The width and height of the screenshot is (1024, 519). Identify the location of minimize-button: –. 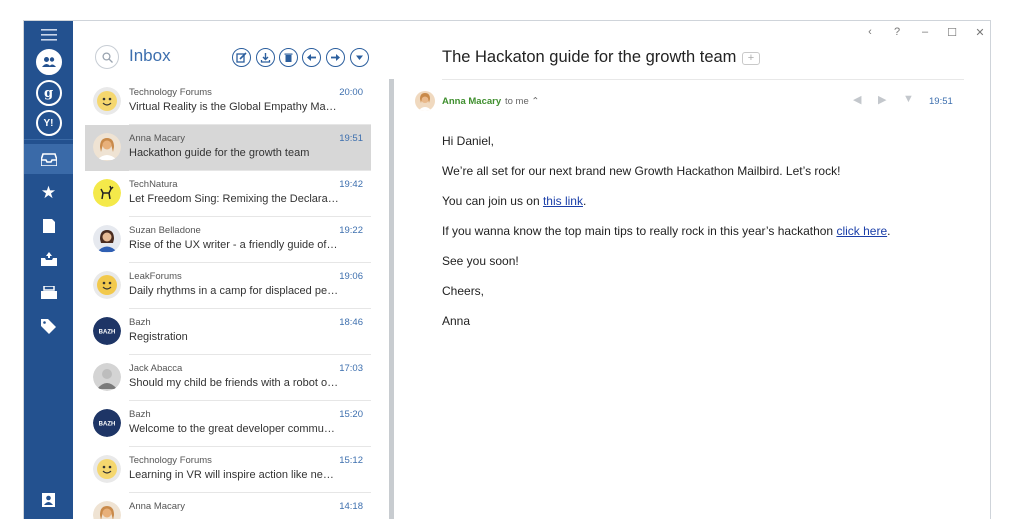
(925, 32).